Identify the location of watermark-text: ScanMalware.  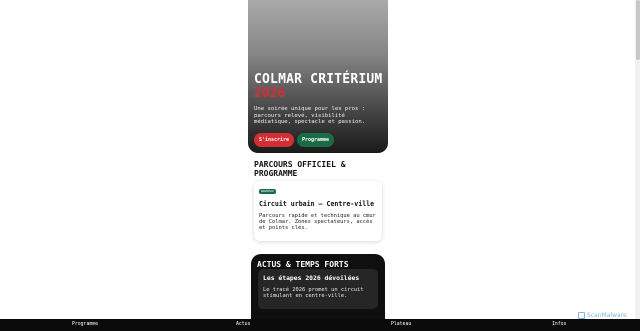
(607, 315).